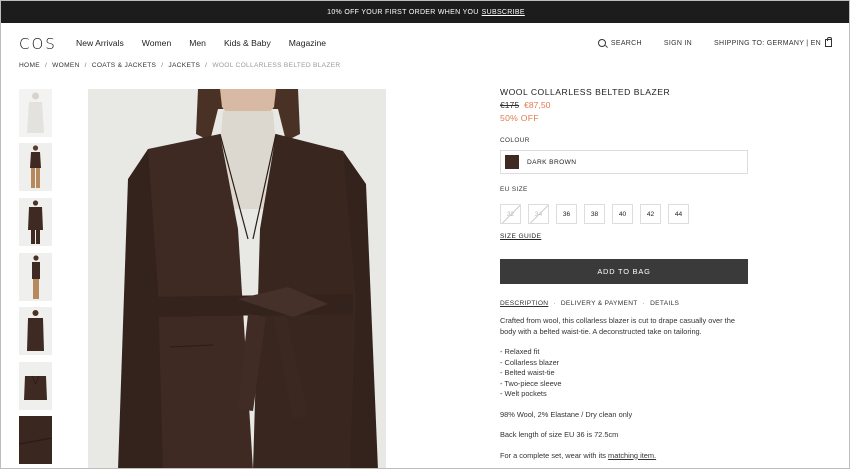  Describe the element at coordinates (515, 140) in the screenshot. I see `colour-label: COLOUR` at that location.